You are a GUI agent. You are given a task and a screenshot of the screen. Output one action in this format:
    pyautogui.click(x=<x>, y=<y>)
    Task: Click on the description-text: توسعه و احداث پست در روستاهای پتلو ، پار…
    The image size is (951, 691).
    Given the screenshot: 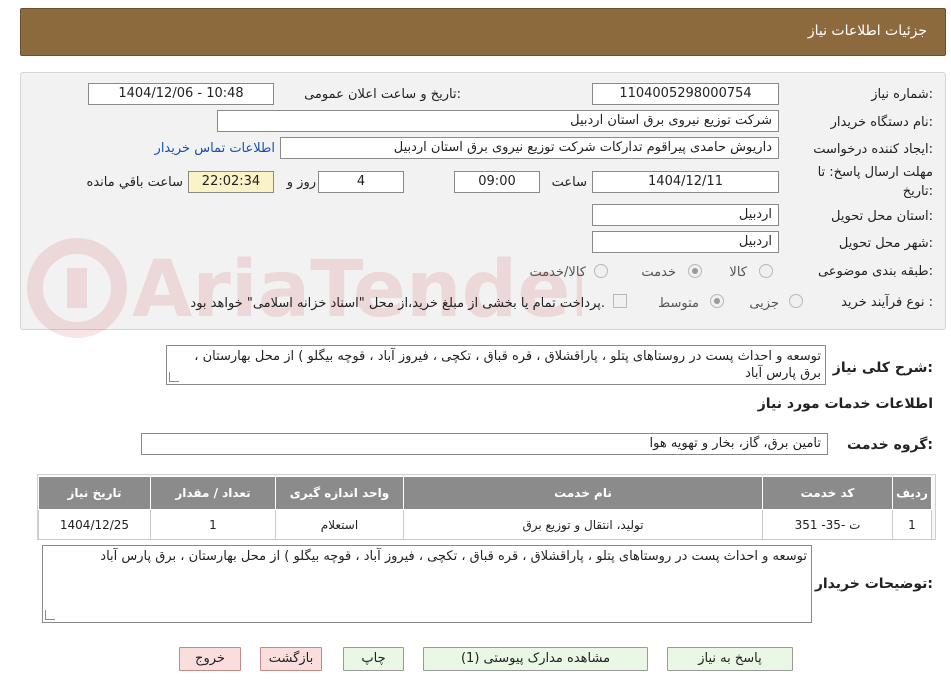 What is the action you would take?
    pyautogui.click(x=507, y=365)
    